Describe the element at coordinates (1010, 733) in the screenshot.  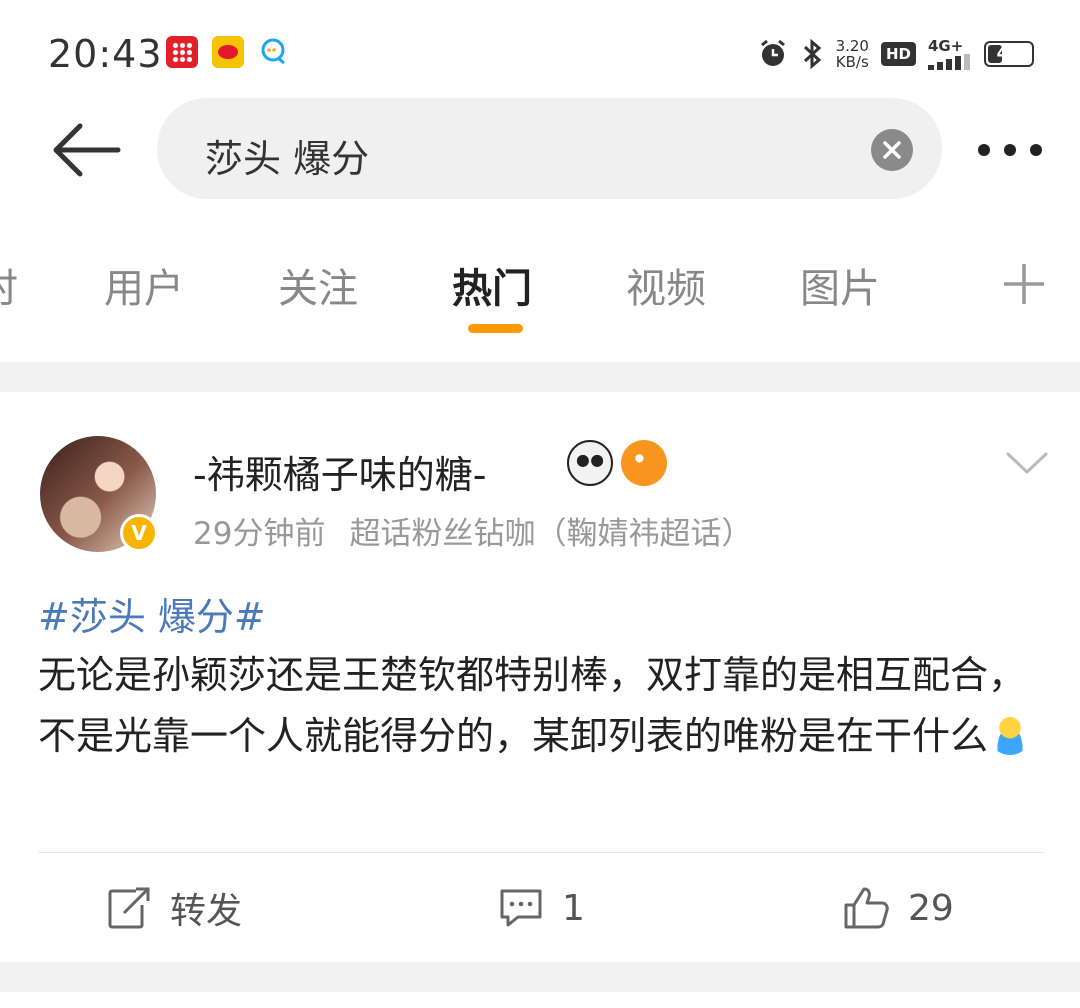
I see `shrug-emoji-icon` at that location.